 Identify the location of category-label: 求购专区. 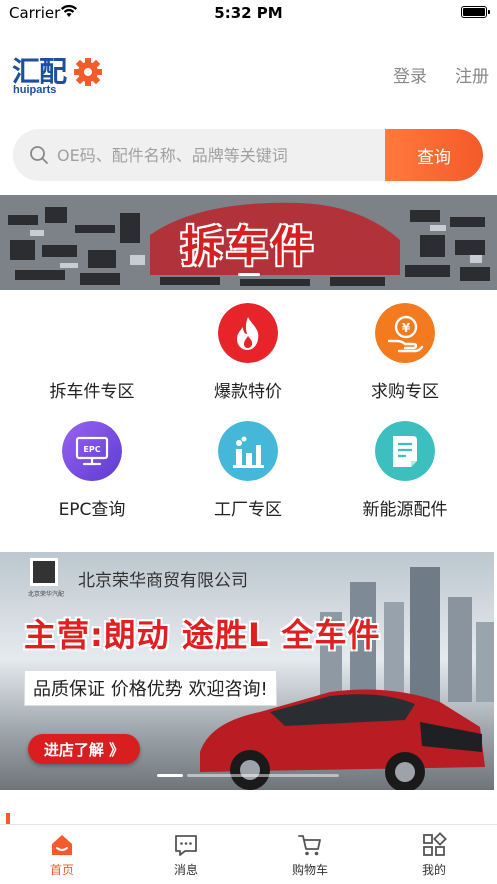
(405, 392).